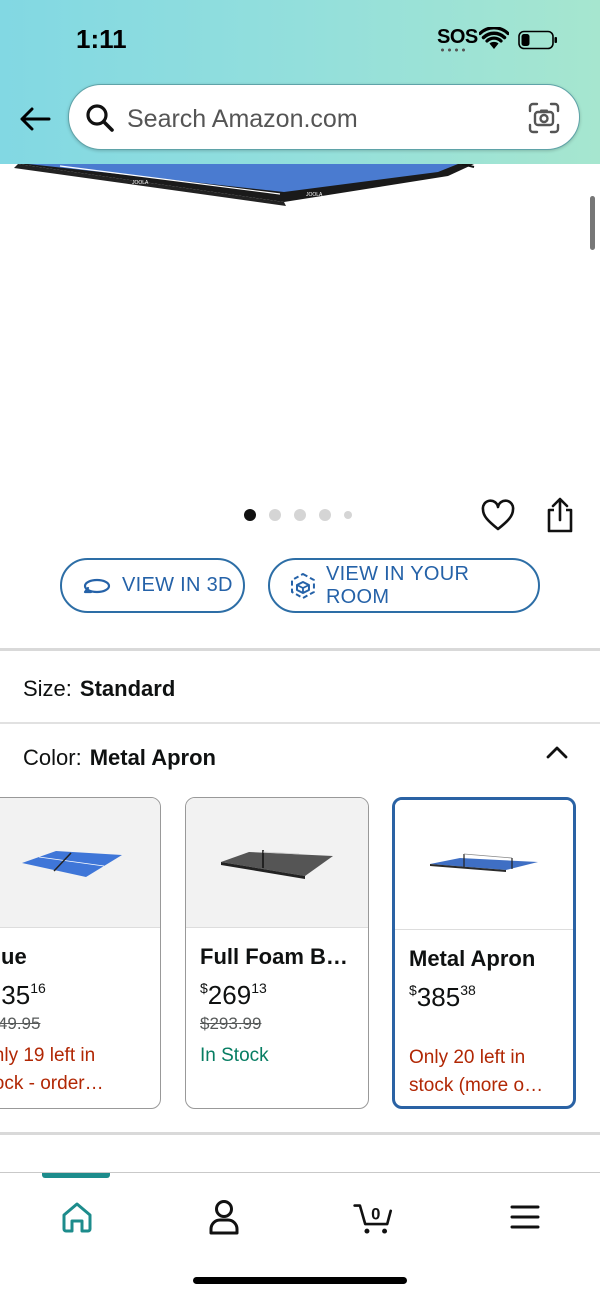 The height and width of the screenshot is (1298, 600). I want to click on home-indicator, so click(300, 1280).